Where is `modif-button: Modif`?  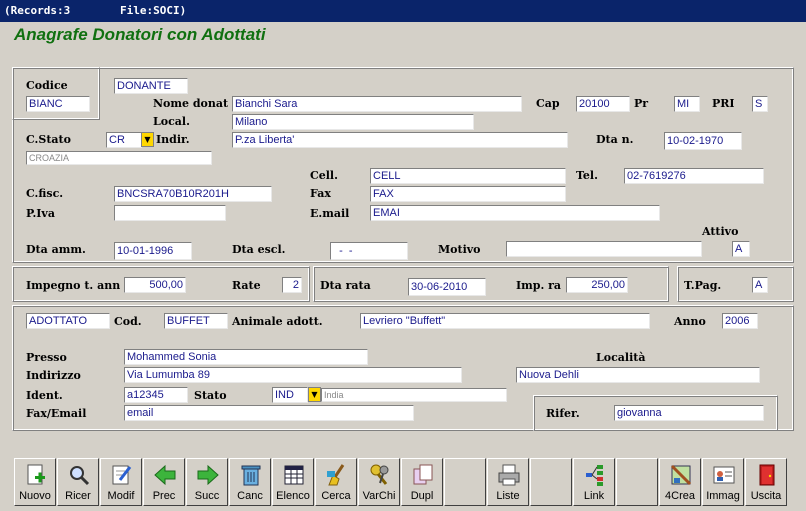 modif-button: Modif is located at coordinates (121, 482).